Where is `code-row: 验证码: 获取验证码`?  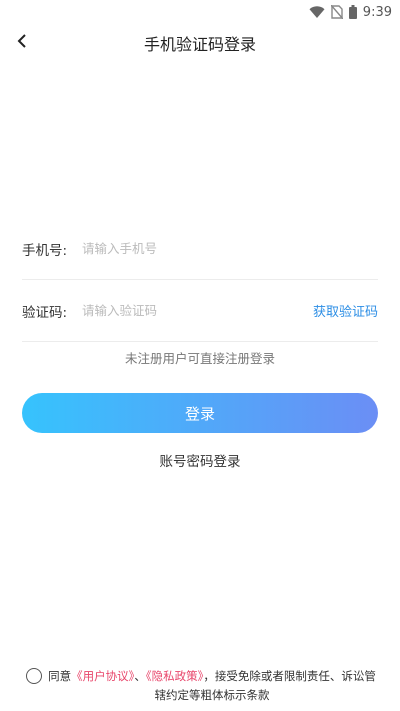 code-row: 验证码: 获取验证码 is located at coordinates (200, 311).